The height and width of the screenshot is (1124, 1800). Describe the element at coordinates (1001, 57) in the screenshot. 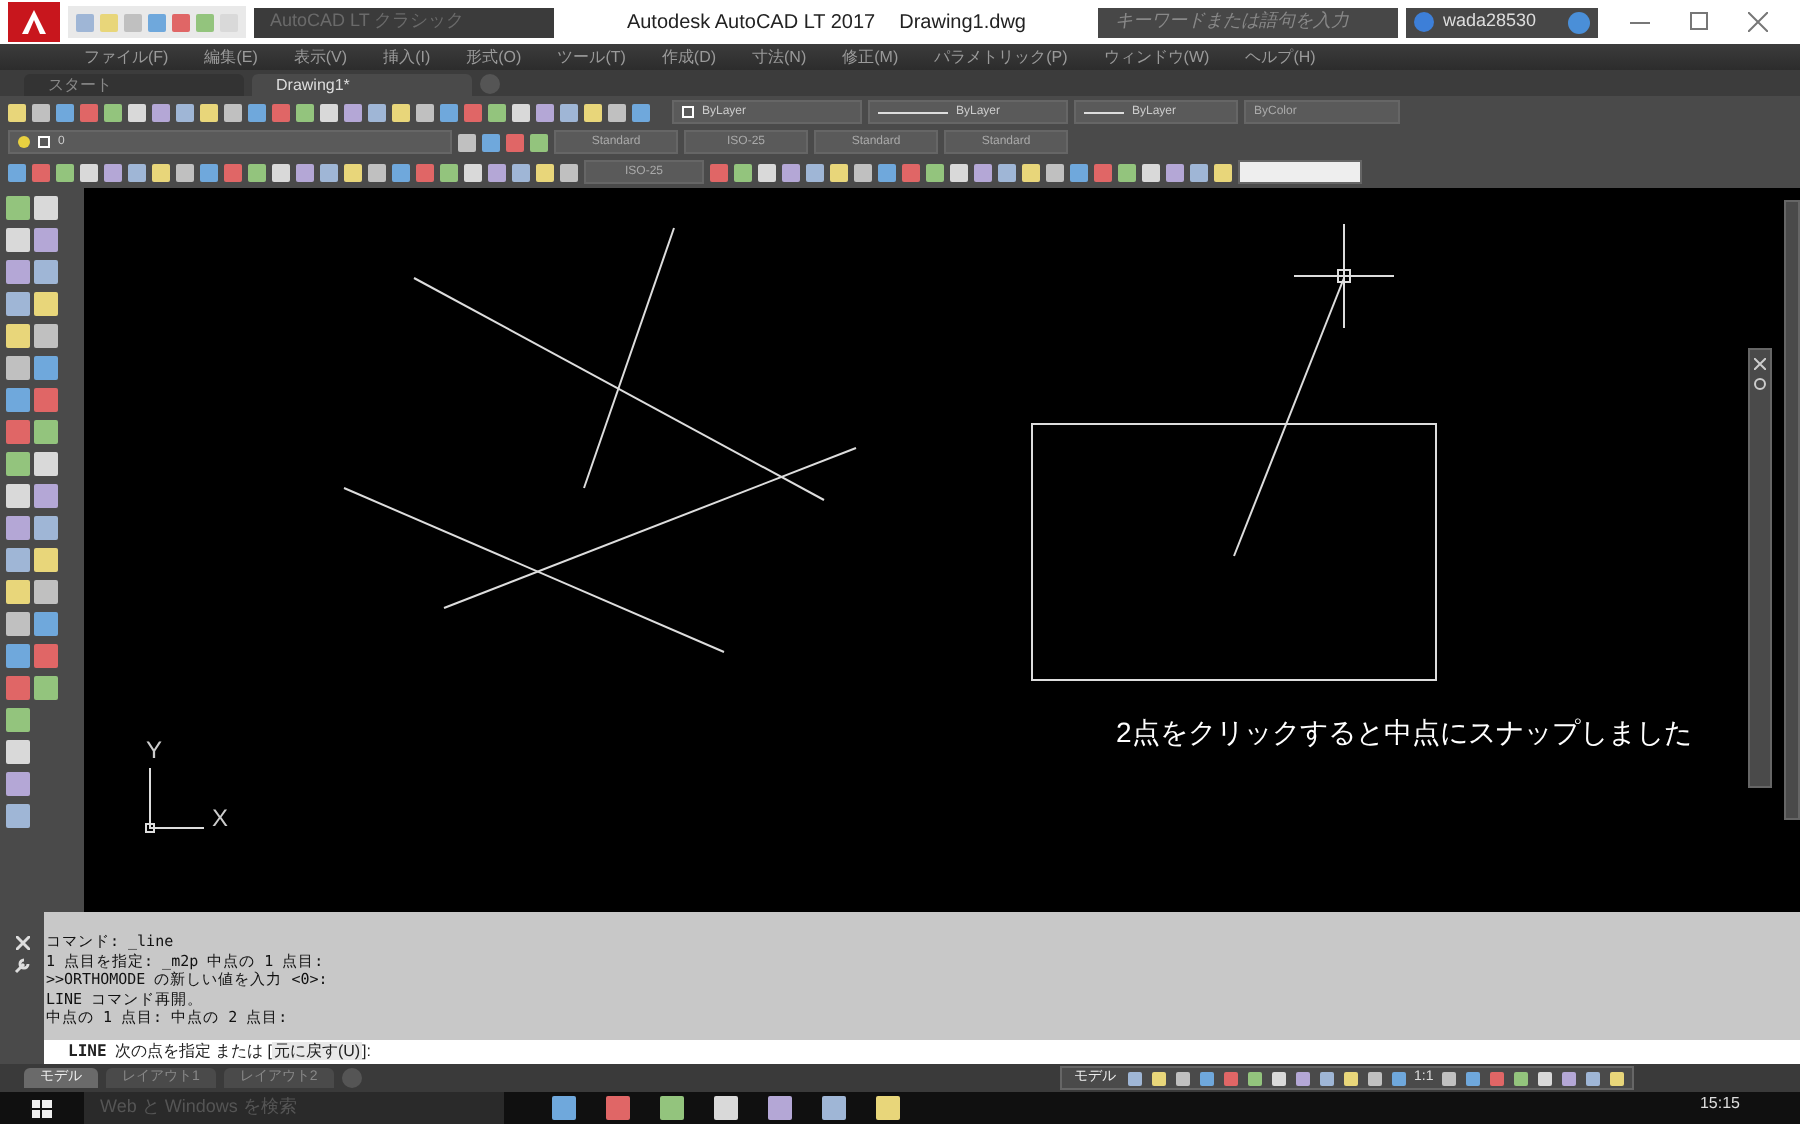

I see `menu-item: パラメトリック(P)` at that location.